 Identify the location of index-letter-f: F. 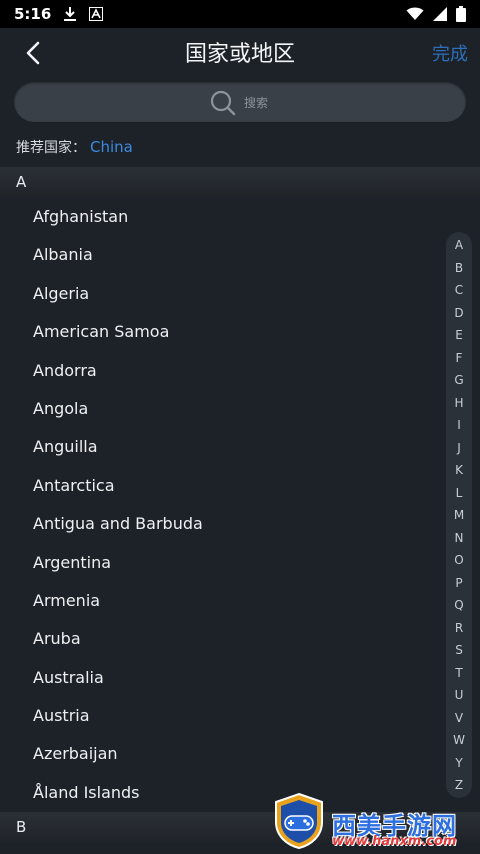
(459, 358).